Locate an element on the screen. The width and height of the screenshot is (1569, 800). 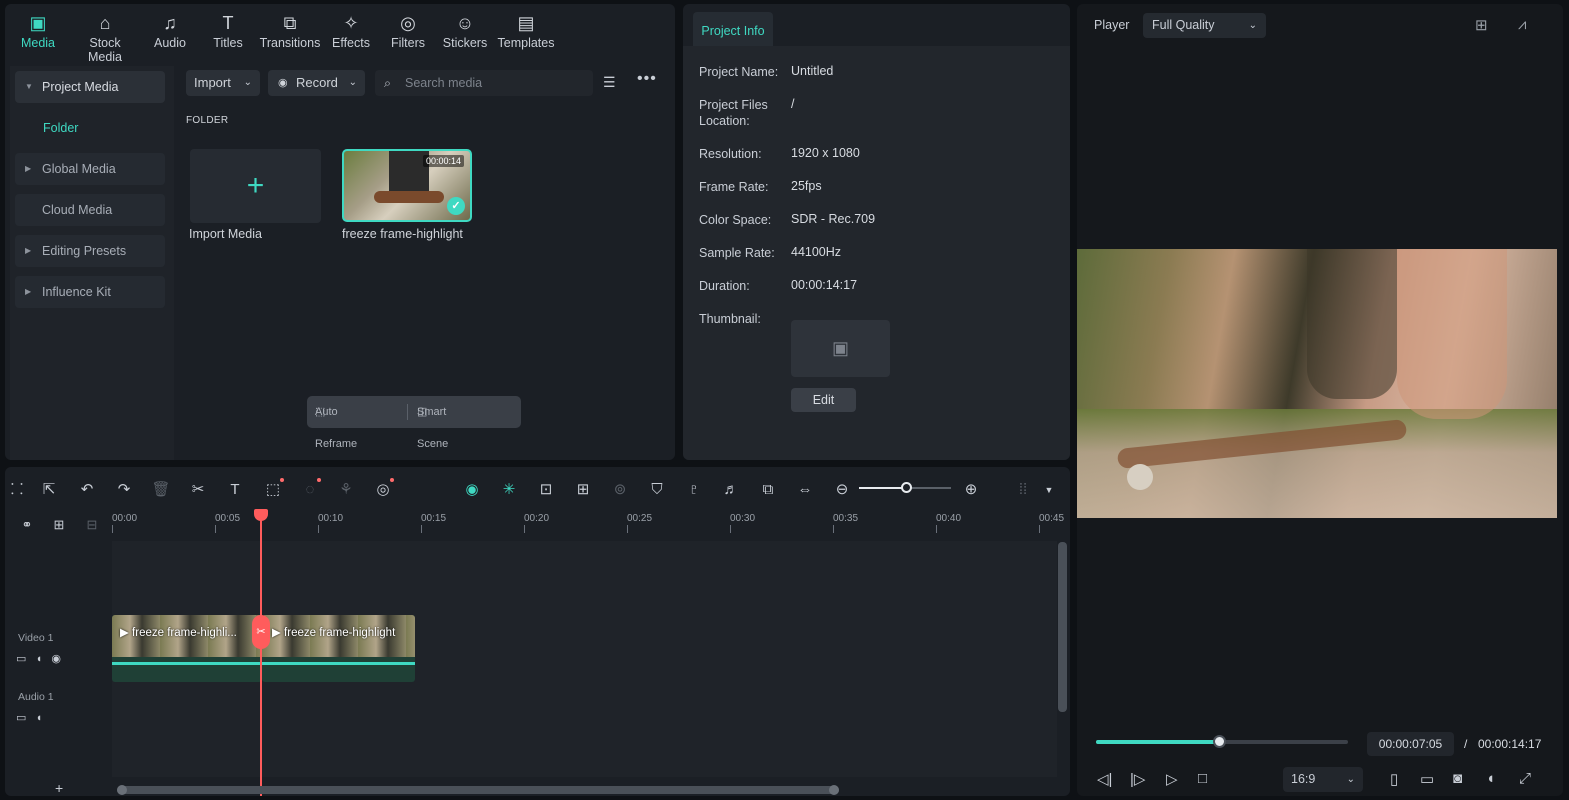
ai-image-icon: ▣ is located at coordinates (840, 348).